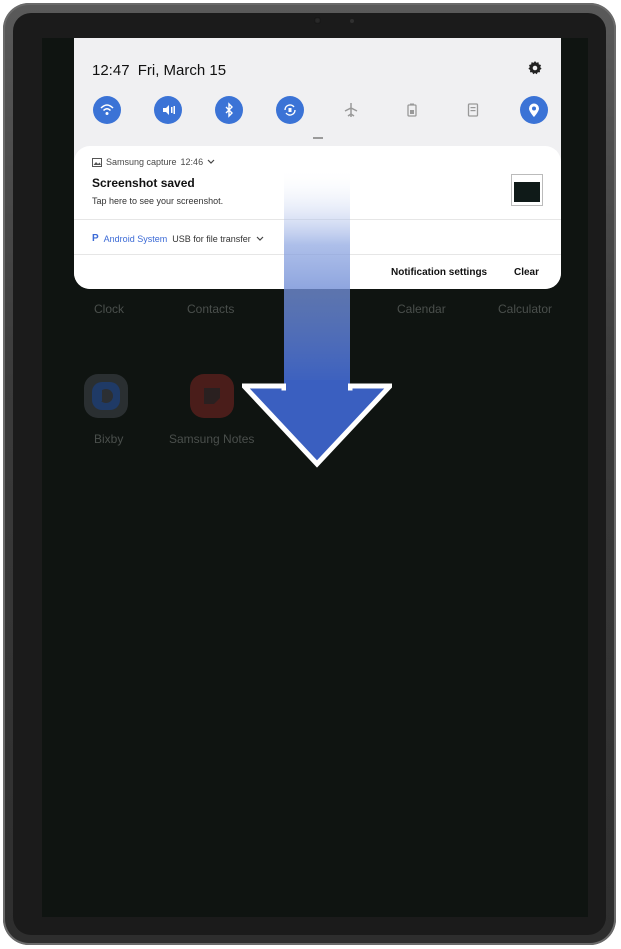 The height and width of the screenshot is (949, 621). I want to click on status-clock: 12:47 Fri, March 15, so click(159, 70).